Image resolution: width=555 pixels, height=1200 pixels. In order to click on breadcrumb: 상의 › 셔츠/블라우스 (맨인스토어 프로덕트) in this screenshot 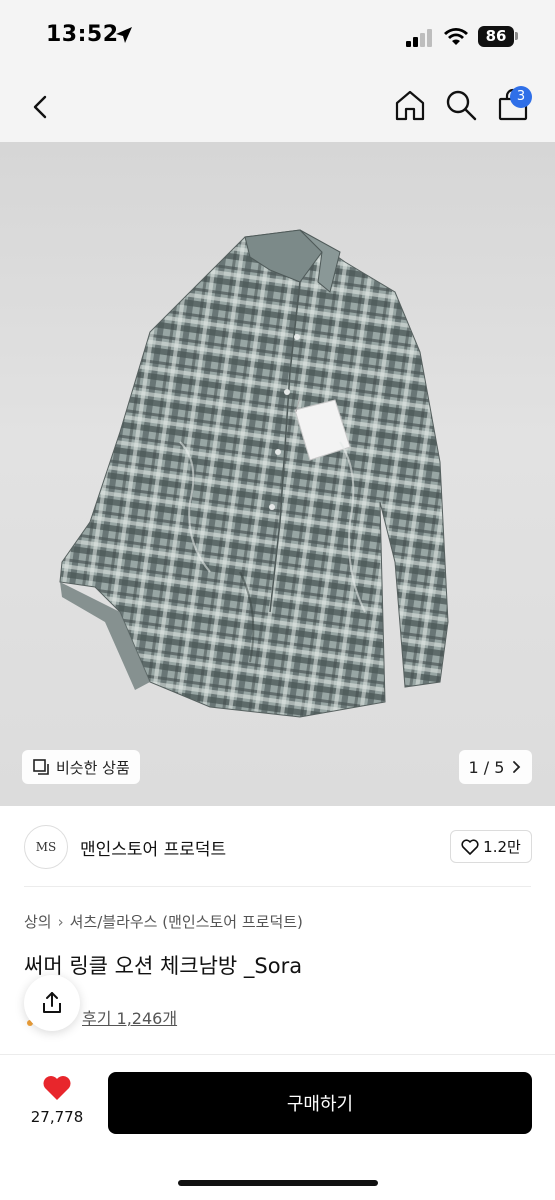, I will do `click(163, 921)`.